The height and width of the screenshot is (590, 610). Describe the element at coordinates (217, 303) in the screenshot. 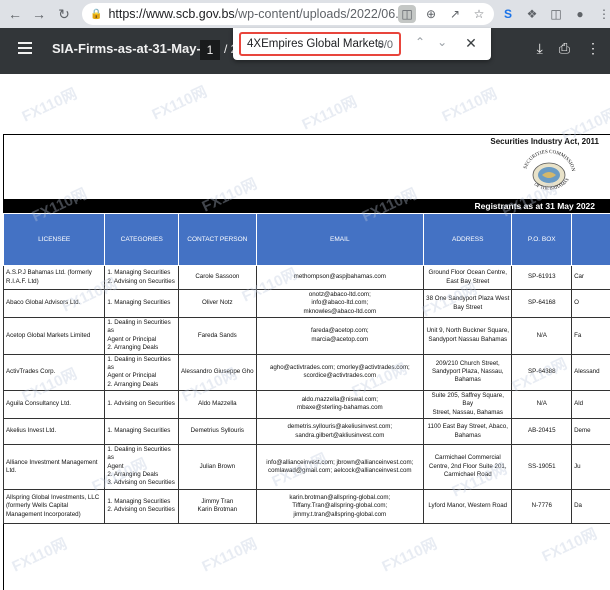

I see `cell-contact-line: Oliver Notz` at that location.